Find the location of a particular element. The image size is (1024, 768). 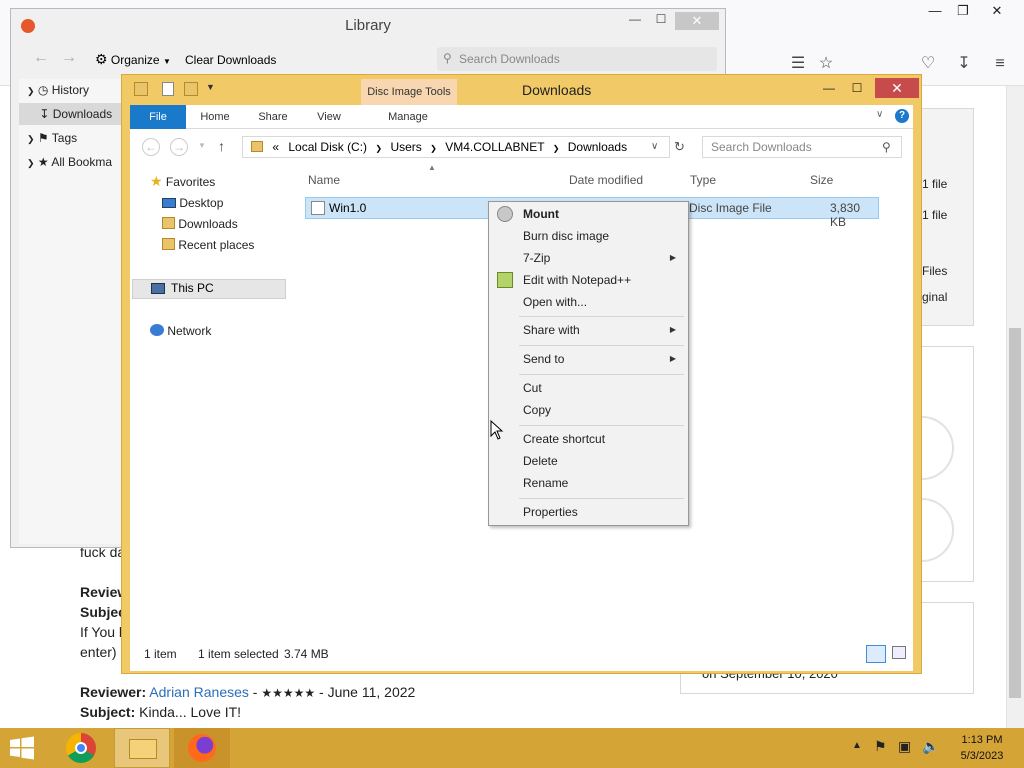

menu-item-mount: Mount is located at coordinates (588, 214).